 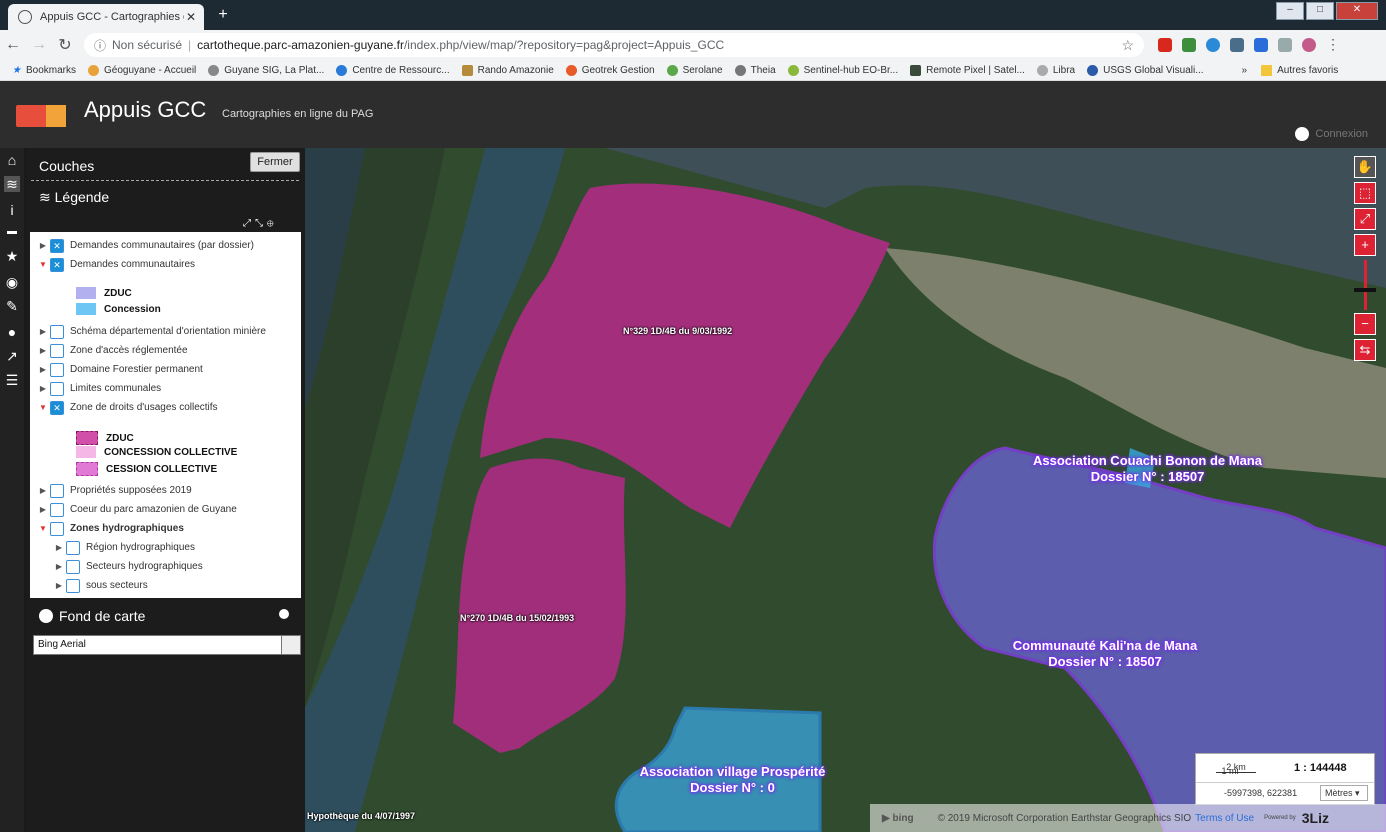 What do you see at coordinates (12, 356) in the screenshot?
I see `share-icon: ↗` at bounding box center [12, 356].